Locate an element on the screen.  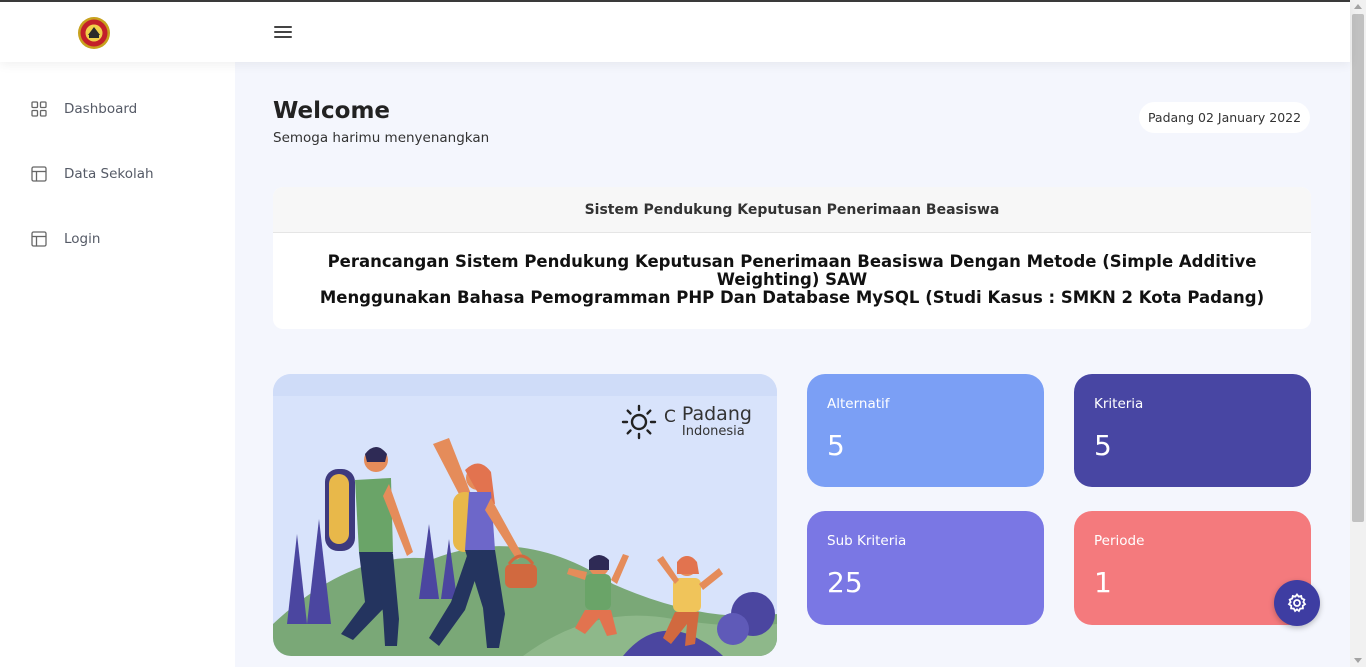
hamburger-icon is located at coordinates (283, 32).